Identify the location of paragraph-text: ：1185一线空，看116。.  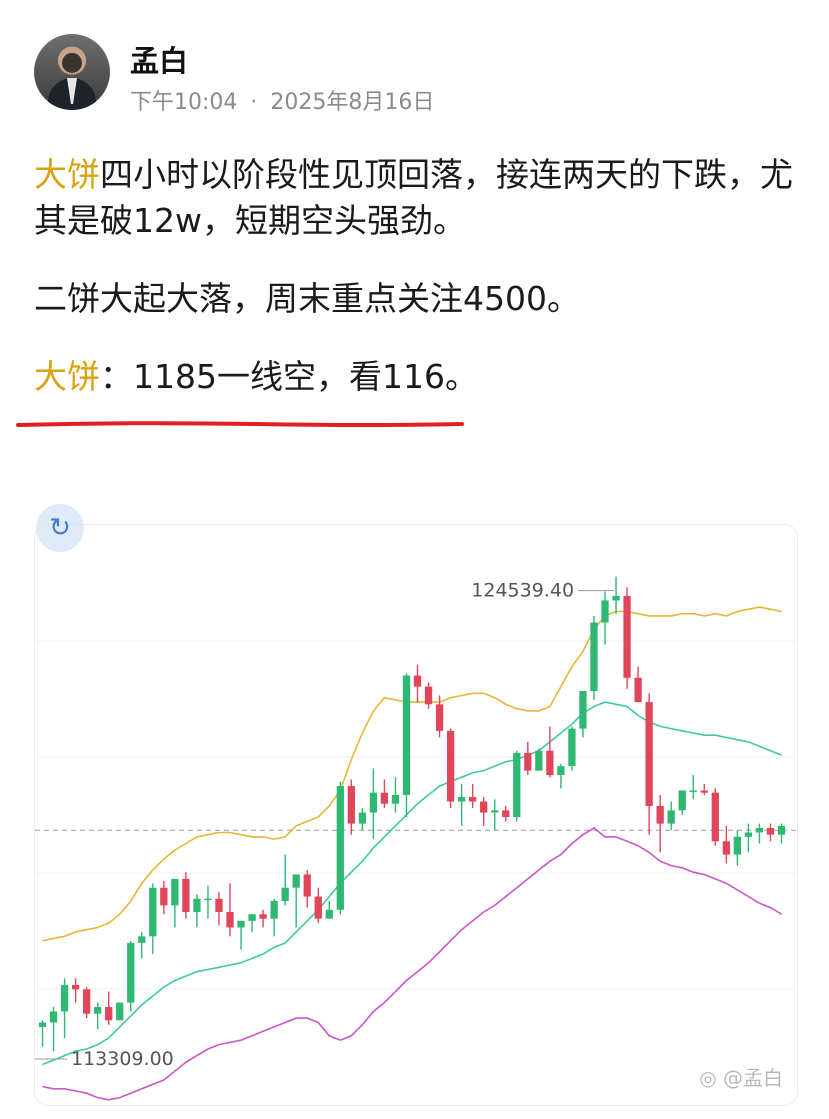
(289, 376).